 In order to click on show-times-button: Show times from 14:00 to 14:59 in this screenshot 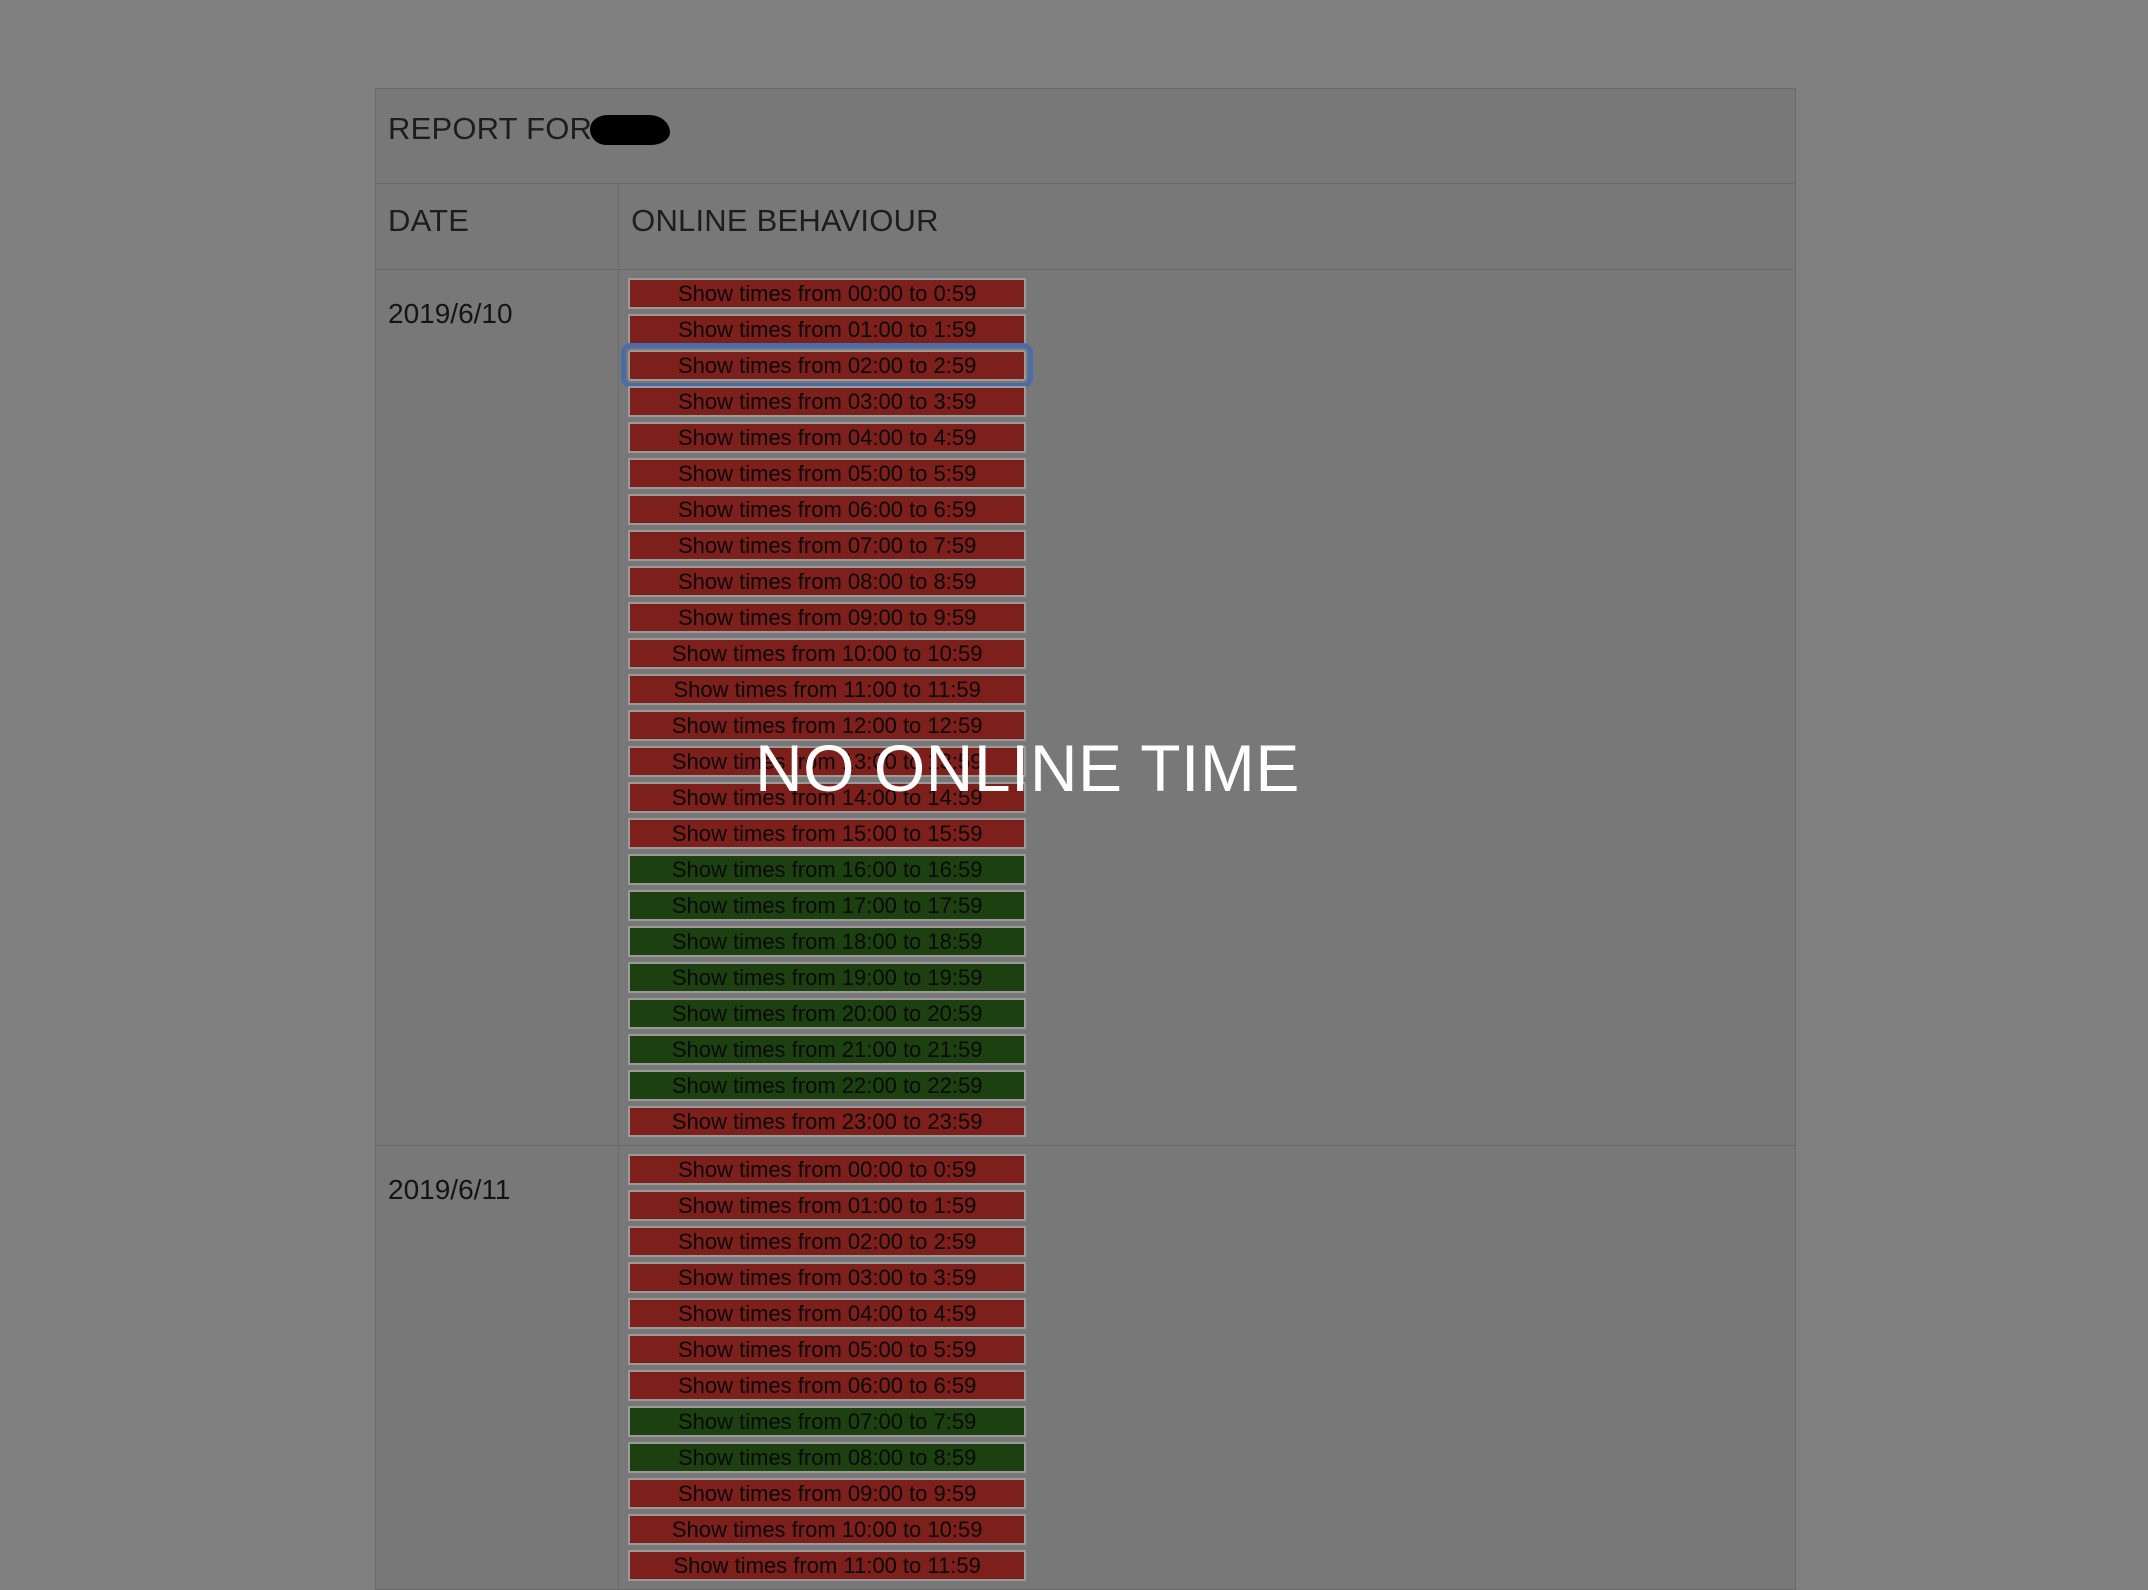, I will do `click(827, 797)`.